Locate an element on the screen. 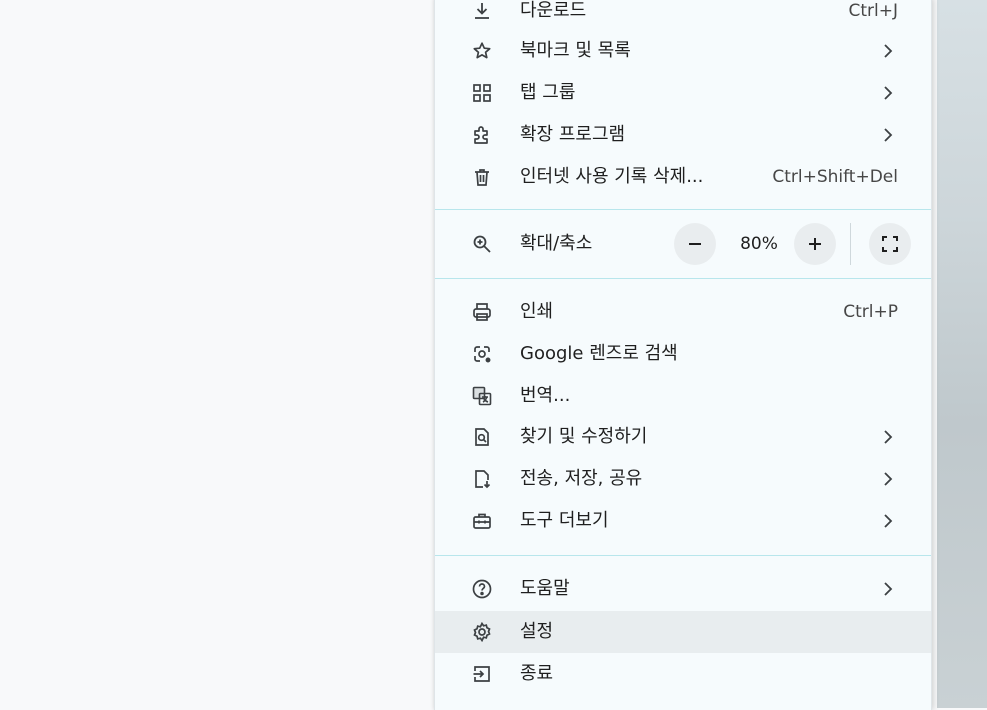  trash-icon is located at coordinates (482, 177).